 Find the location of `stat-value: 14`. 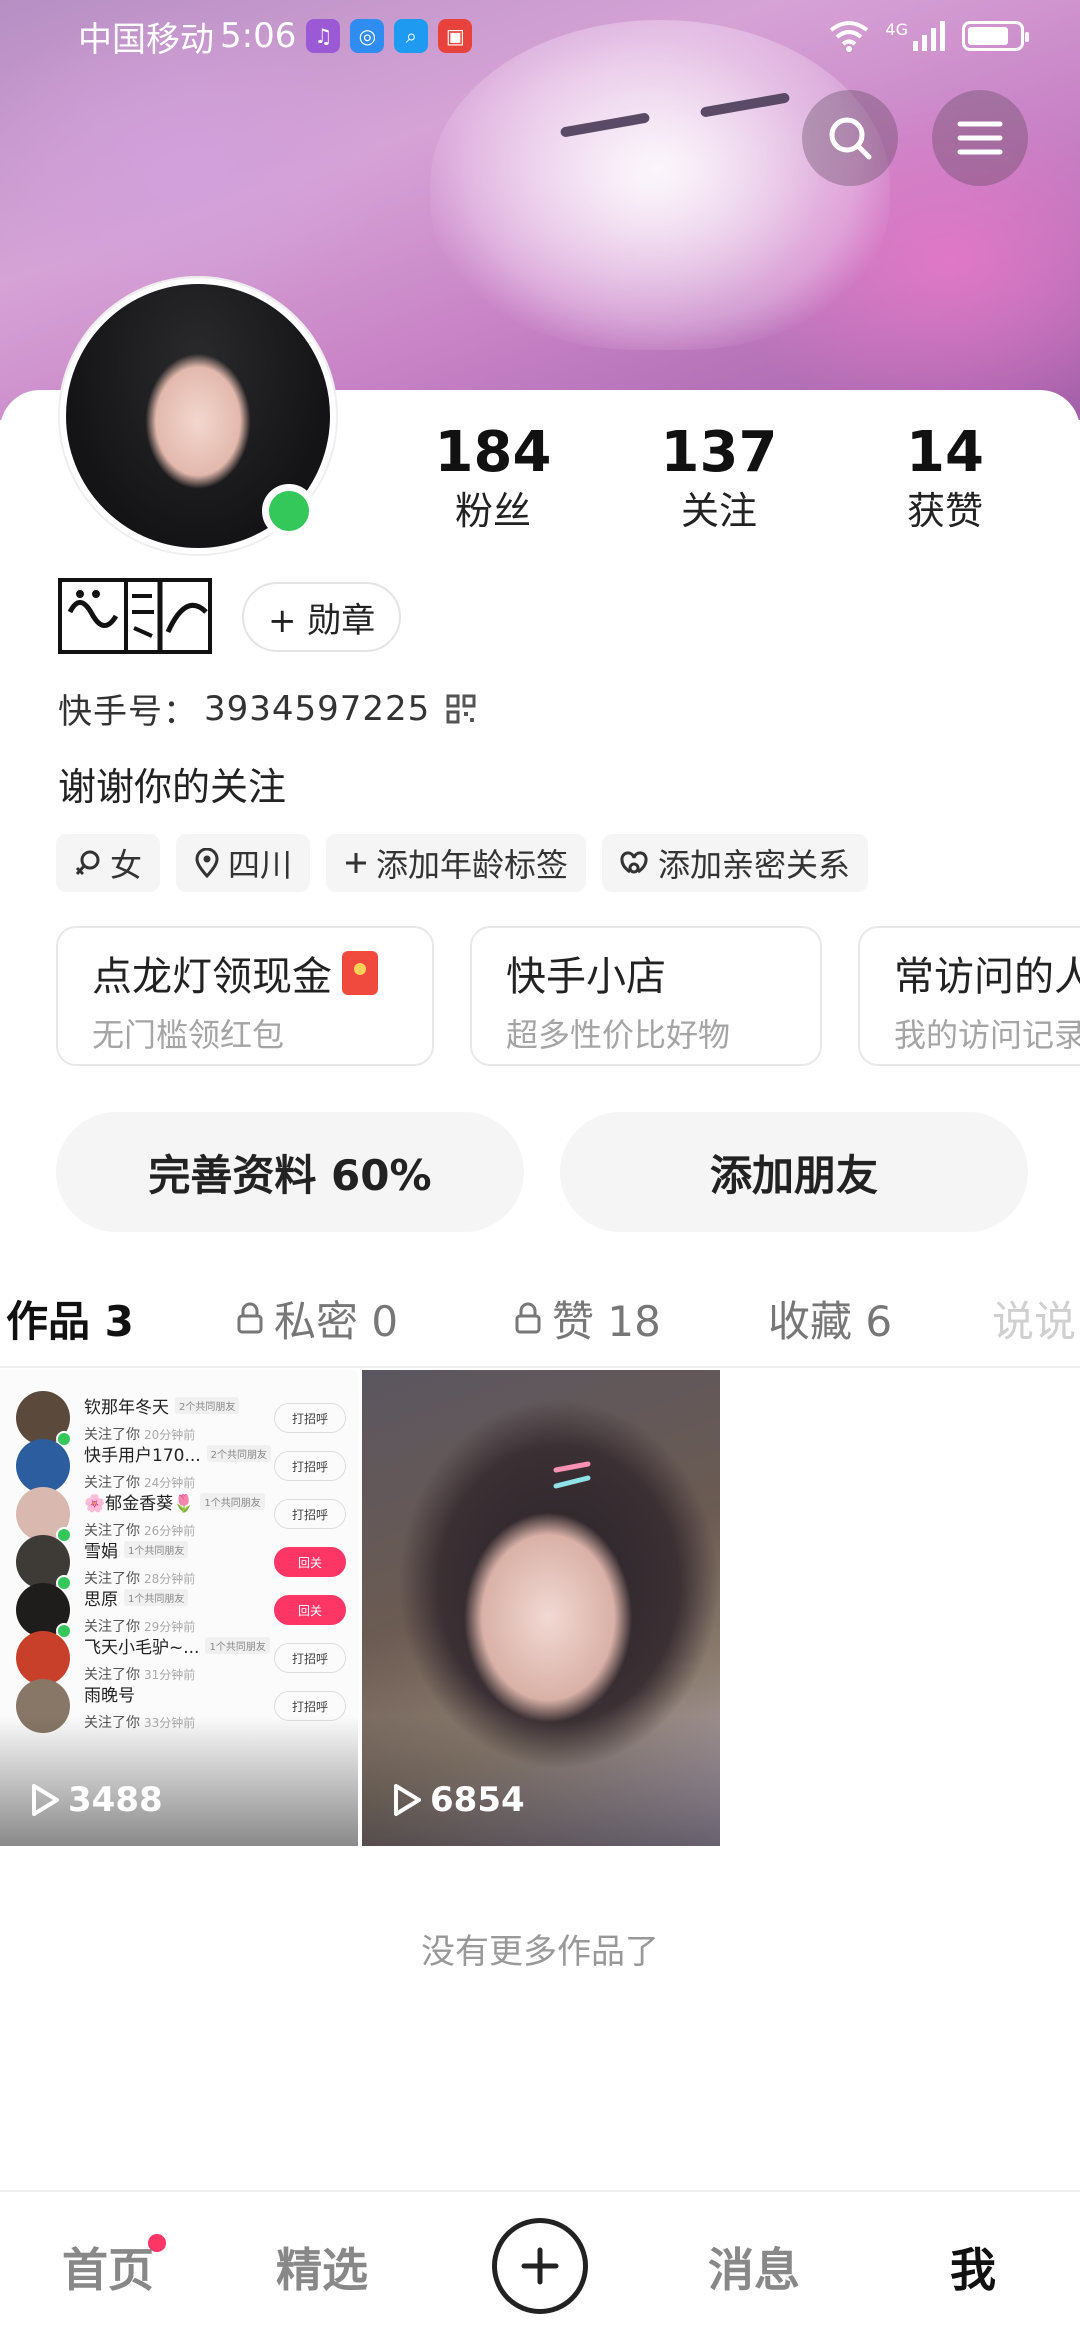

stat-value: 14 is located at coordinates (945, 452).